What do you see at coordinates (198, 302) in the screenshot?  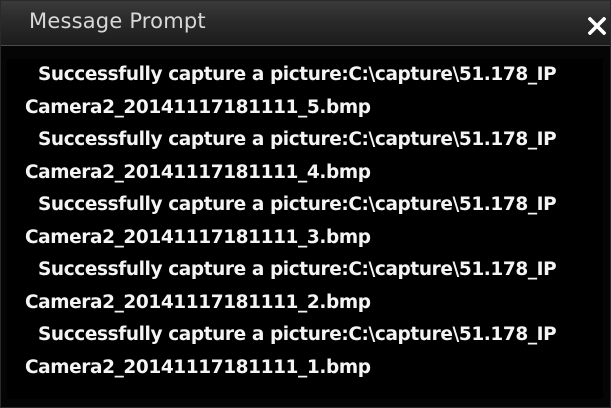 I see `message-filename: Camera2_20141117181111_2.bmp` at bounding box center [198, 302].